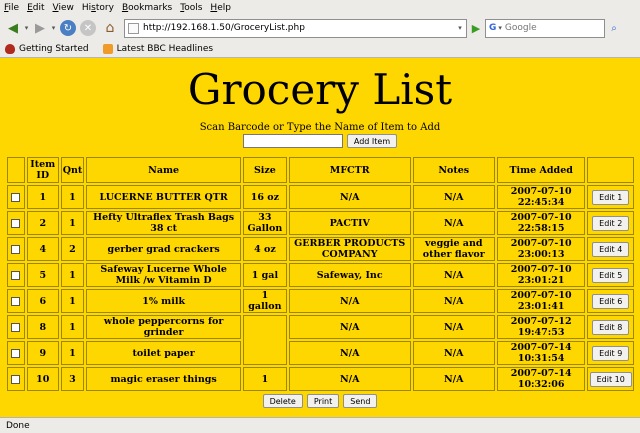 Image resolution: width=640 pixels, height=433 pixels. I want to click on cell-name: LUCERNE BUTTER QTR, so click(163, 197).